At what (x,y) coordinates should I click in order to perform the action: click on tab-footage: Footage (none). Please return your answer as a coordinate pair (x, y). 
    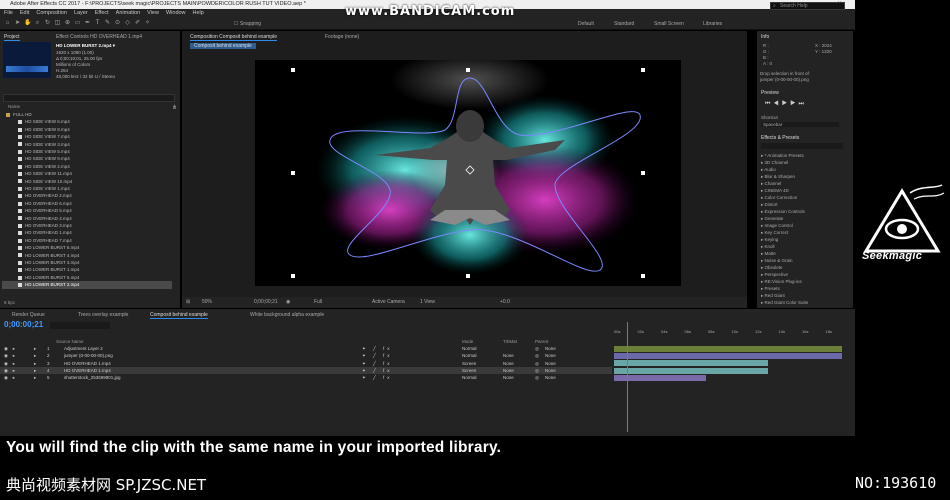
    Looking at the image, I should click on (342, 37).